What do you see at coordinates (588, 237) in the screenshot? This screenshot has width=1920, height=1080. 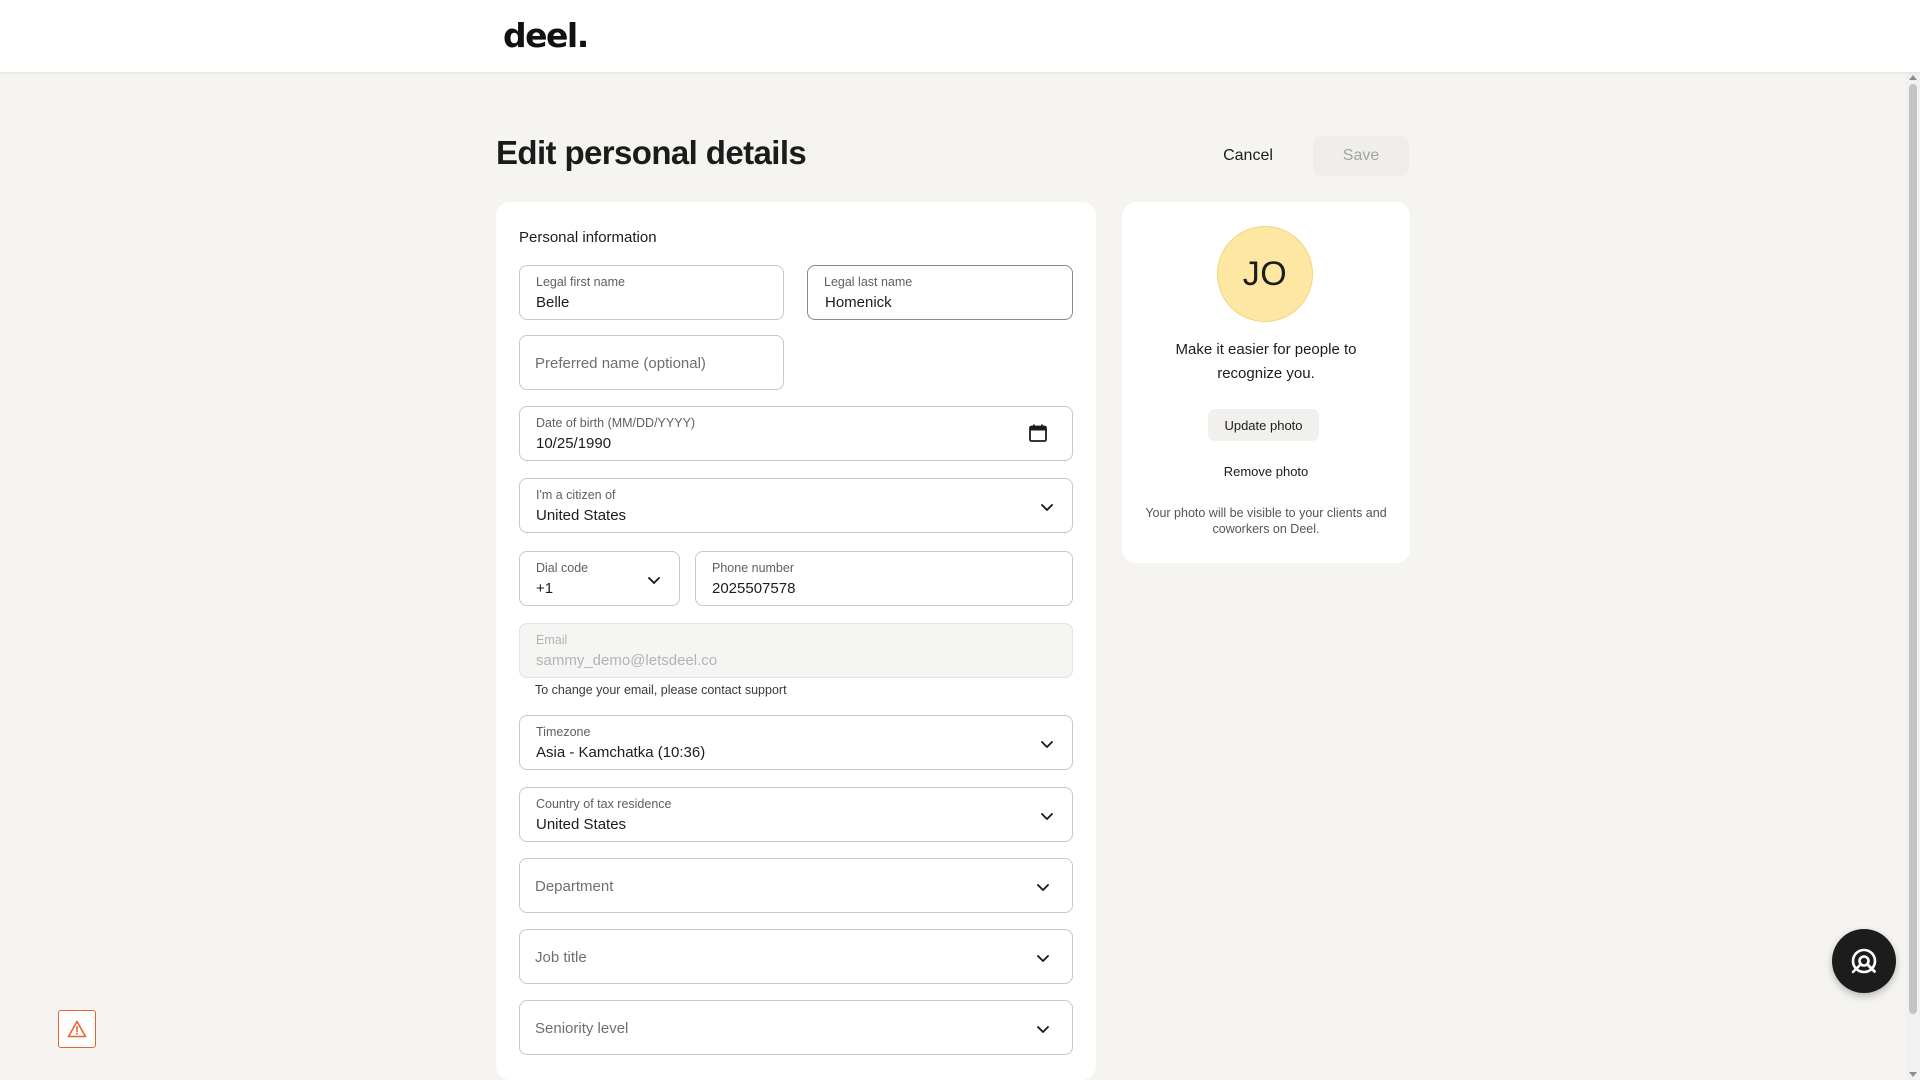 I see `section-title: Personal information` at bounding box center [588, 237].